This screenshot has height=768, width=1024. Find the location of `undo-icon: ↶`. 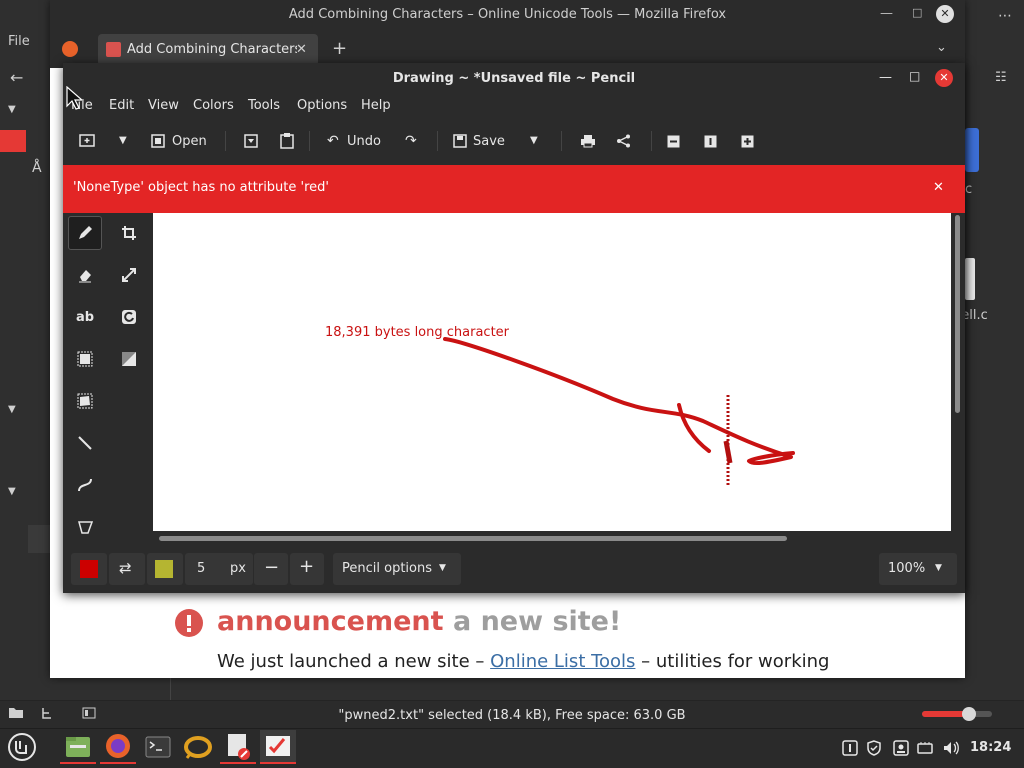

undo-icon: ↶ is located at coordinates (333, 141).